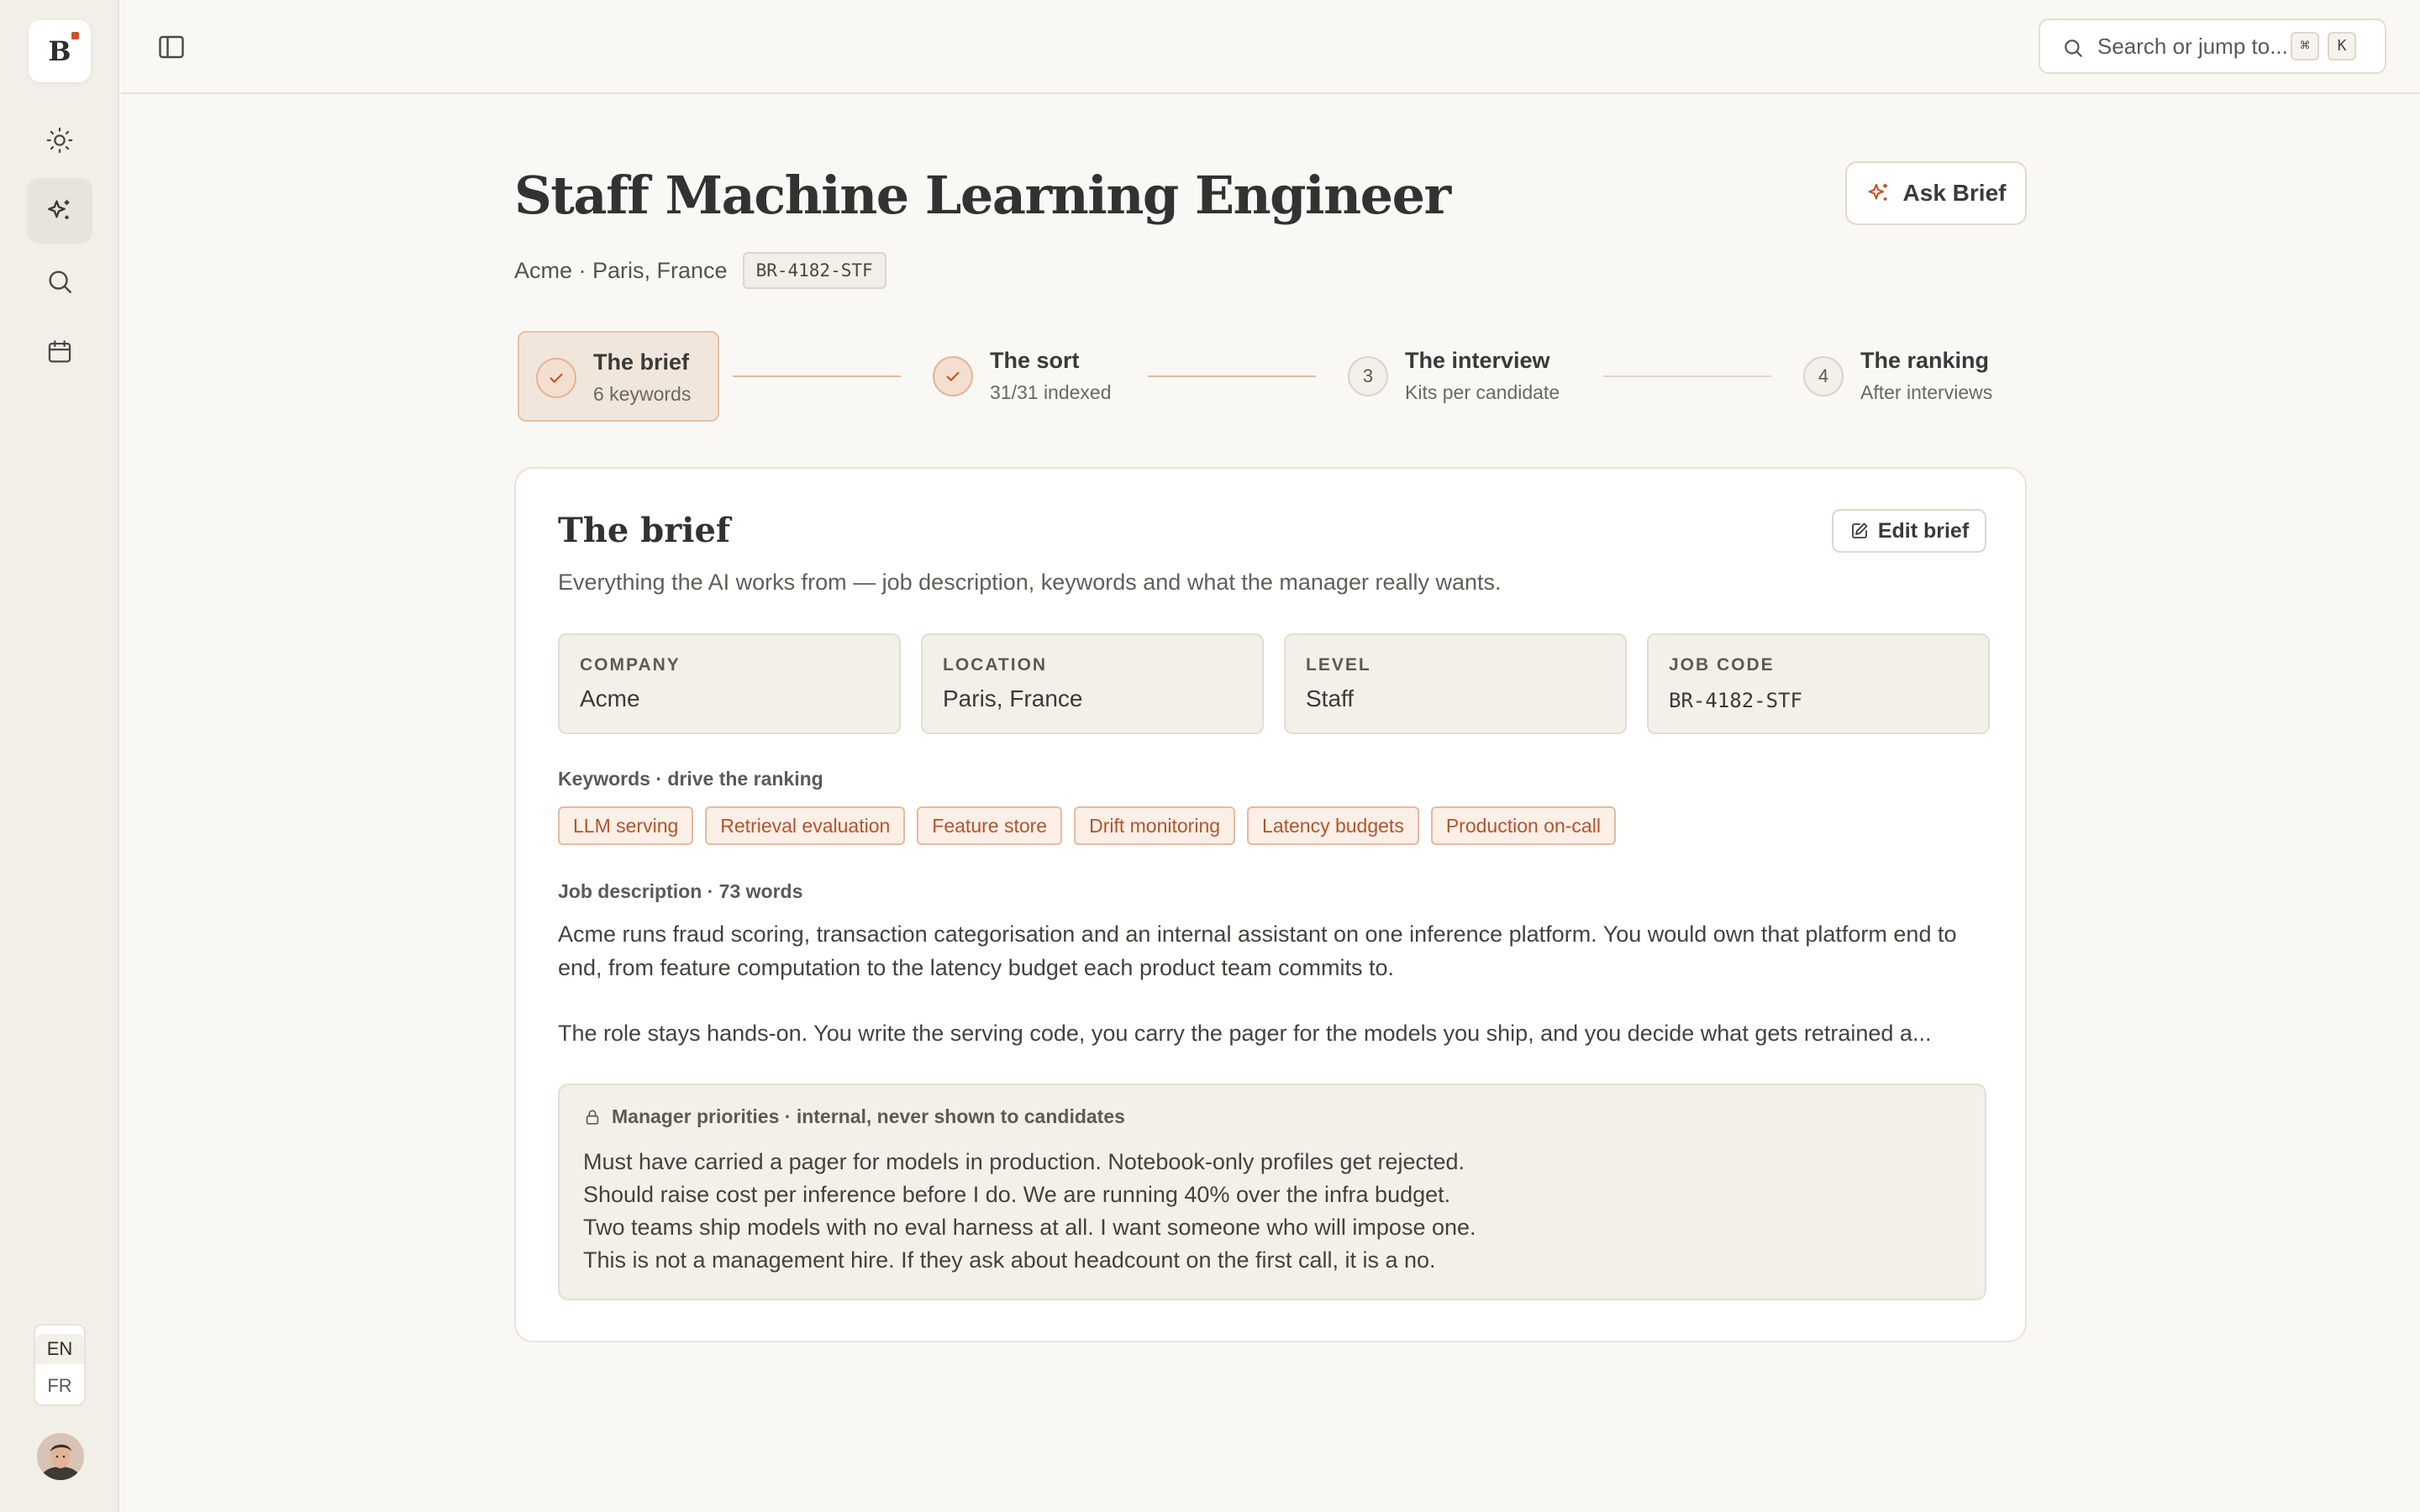 The height and width of the screenshot is (1512, 2420). What do you see at coordinates (60, 1365) in the screenshot?
I see `language-switcher: EN FR` at bounding box center [60, 1365].